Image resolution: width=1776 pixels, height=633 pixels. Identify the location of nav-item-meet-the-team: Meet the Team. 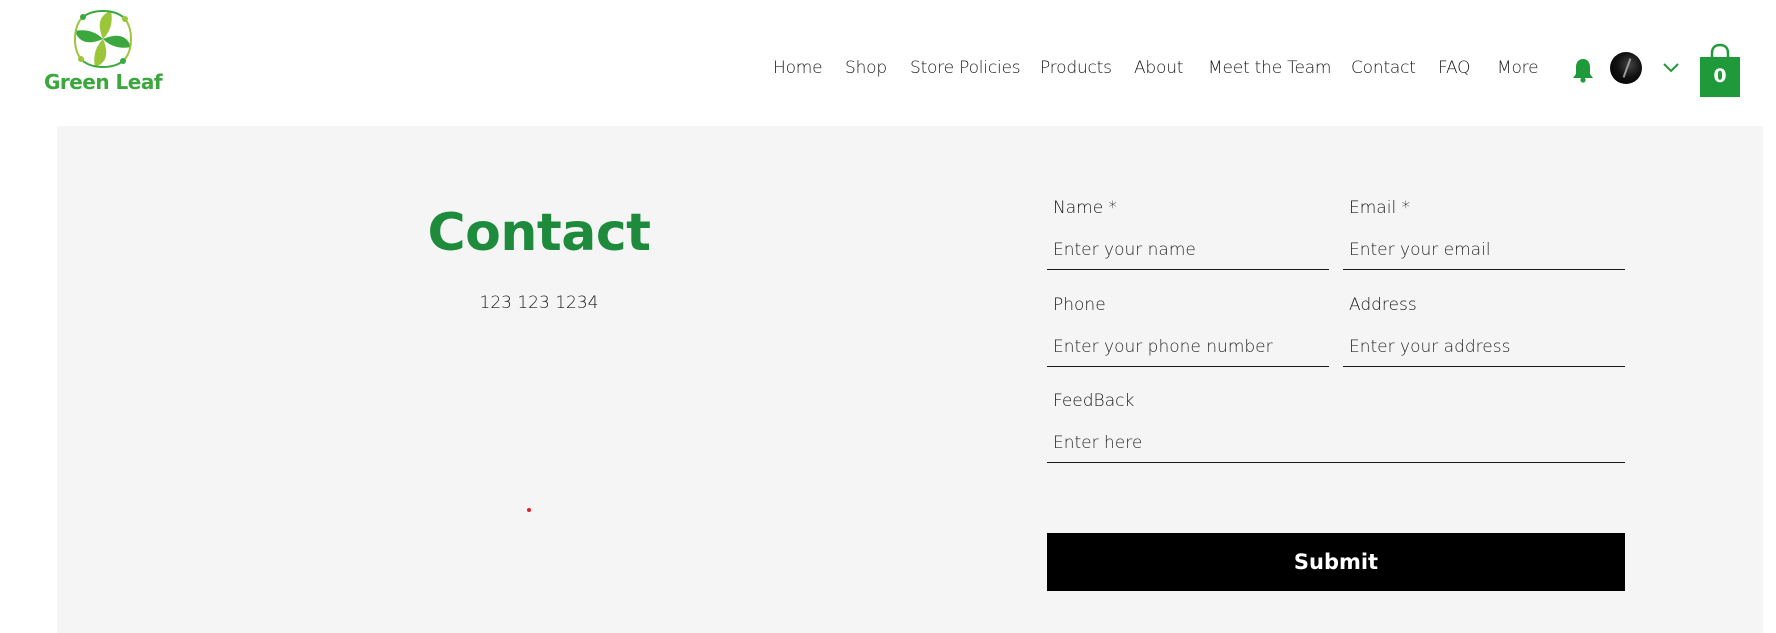
(1269, 68).